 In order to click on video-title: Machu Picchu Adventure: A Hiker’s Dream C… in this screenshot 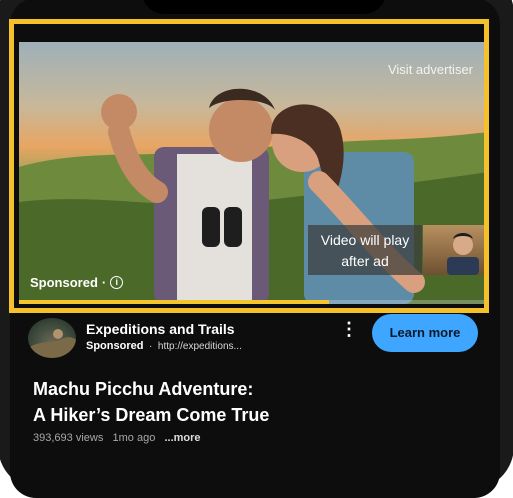, I will do `click(243, 402)`.